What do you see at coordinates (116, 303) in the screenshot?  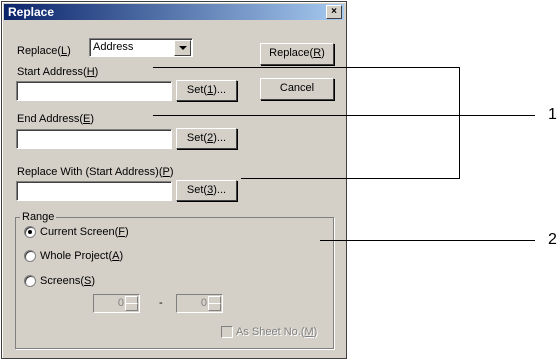 I see `screens-from-spinner: 0` at bounding box center [116, 303].